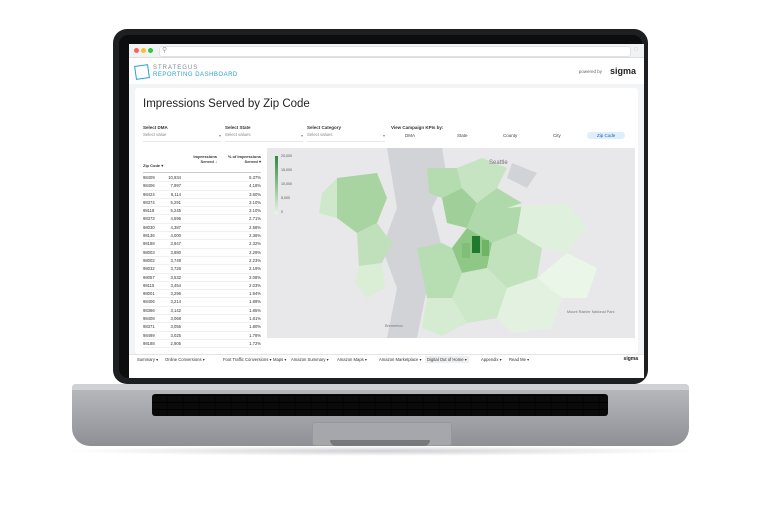  What do you see at coordinates (310, 359) in the screenshot?
I see `tab-amazon-summary: Amazon Summary ▾` at bounding box center [310, 359].